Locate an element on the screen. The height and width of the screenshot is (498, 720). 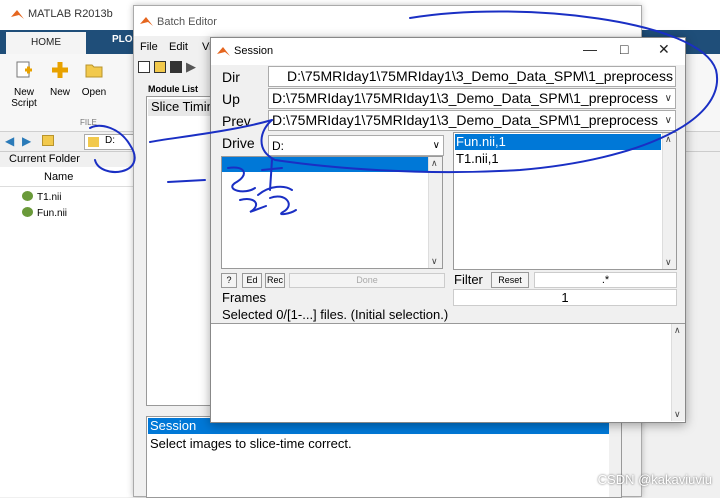
batch-editor-titlebar: Batch Editor is located at coordinates (387, 21).